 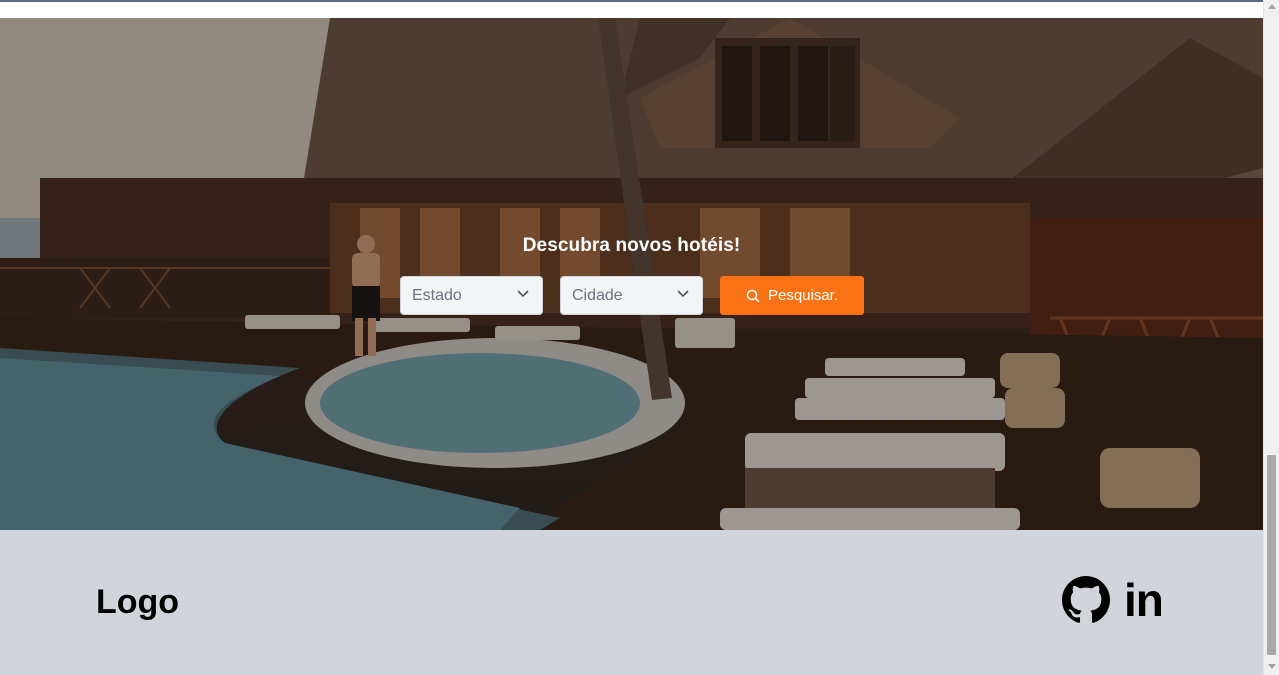 I want to click on top-bar, so click(x=631, y=9).